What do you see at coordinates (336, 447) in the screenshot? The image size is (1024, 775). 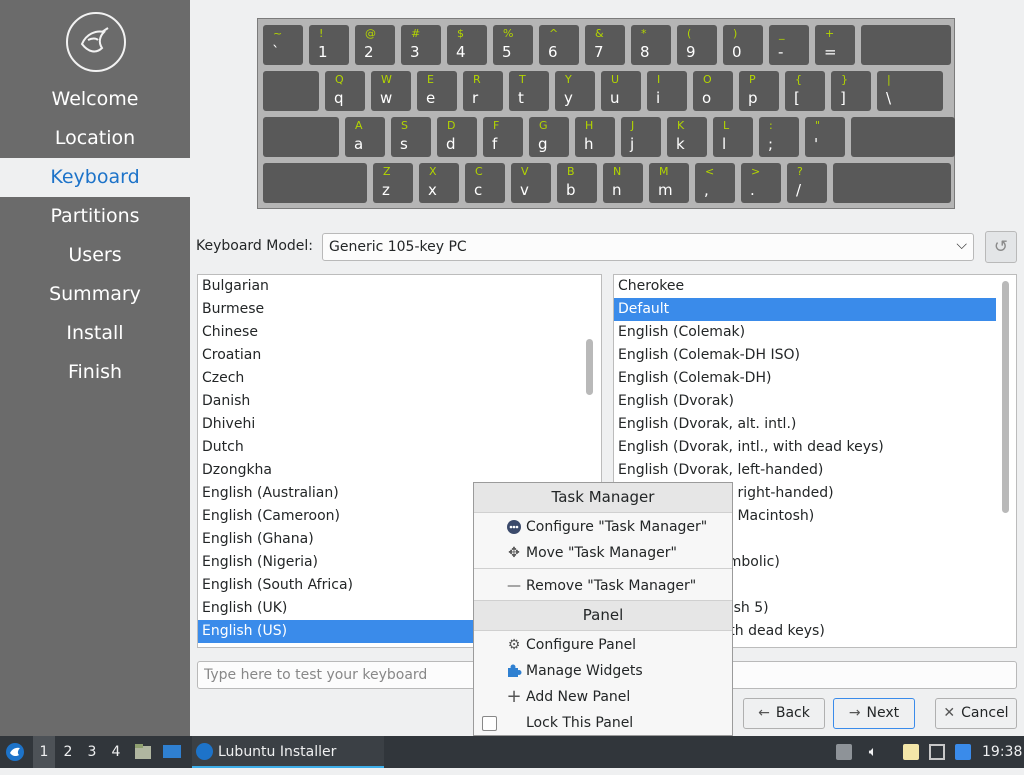 I see `list-item: Dutch` at bounding box center [336, 447].